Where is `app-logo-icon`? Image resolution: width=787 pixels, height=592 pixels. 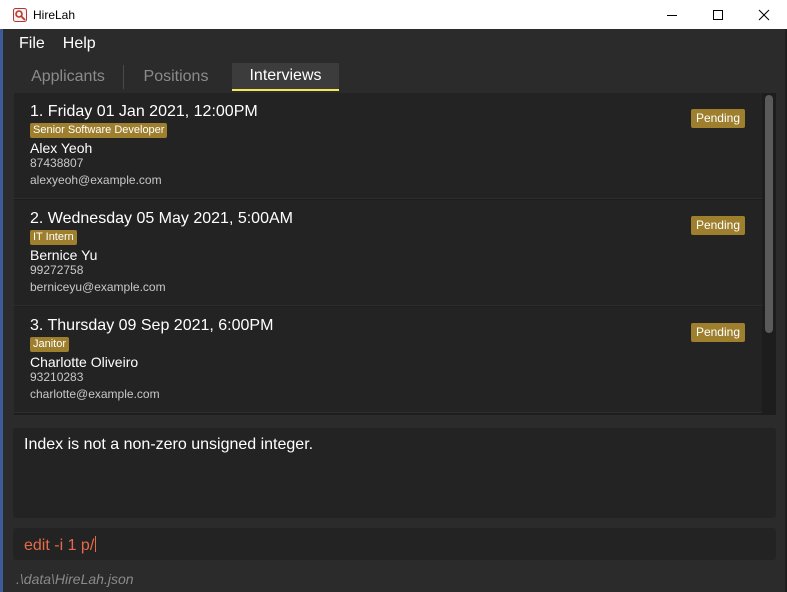 app-logo-icon is located at coordinates (20, 14).